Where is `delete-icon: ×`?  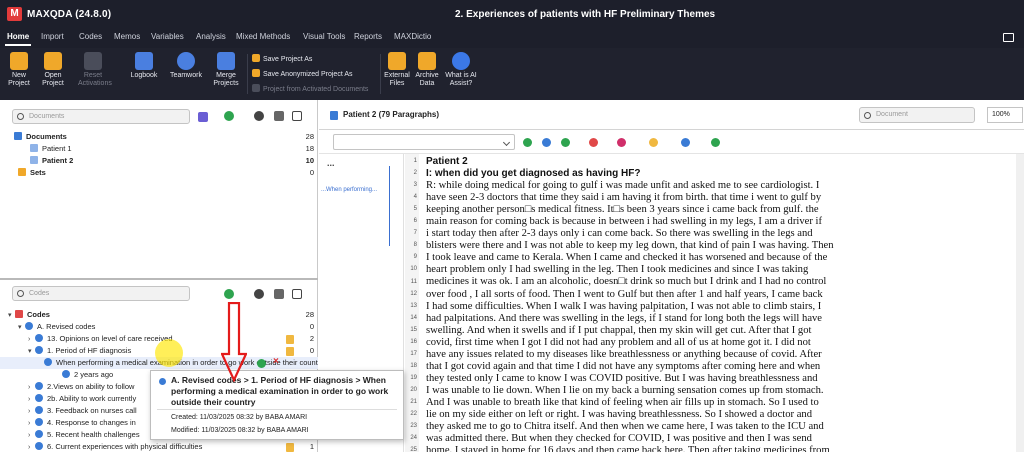
delete-icon: × is located at coordinates (276, 361).